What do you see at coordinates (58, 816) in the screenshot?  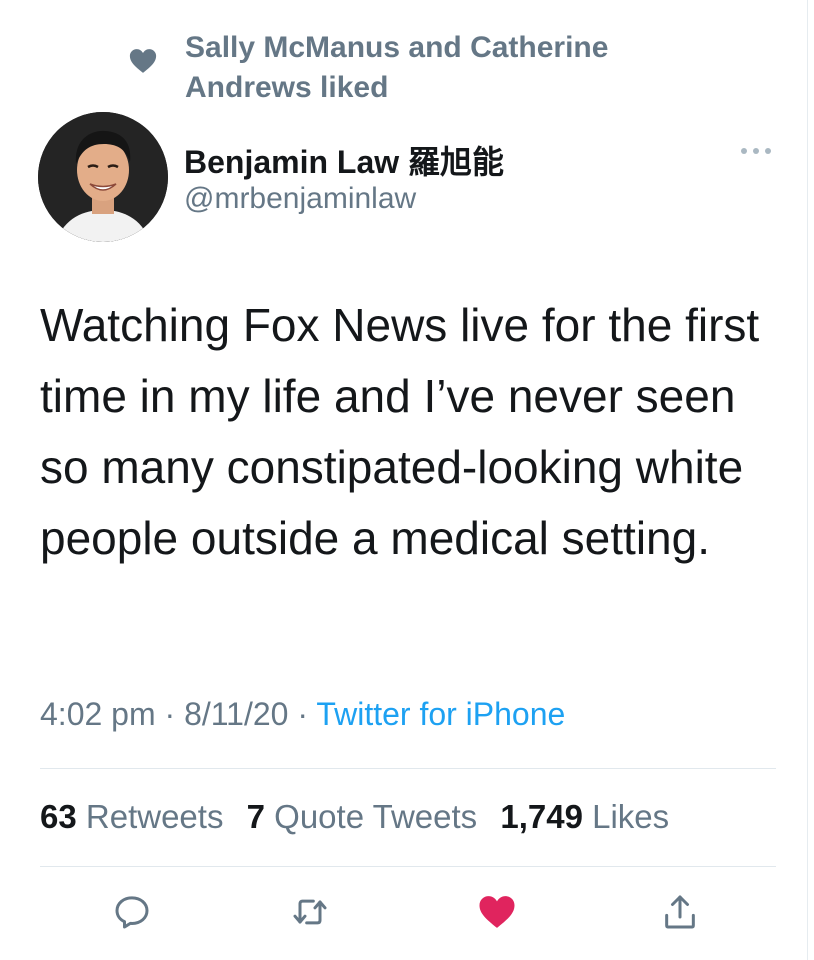 I see `retweets-count: 63` at bounding box center [58, 816].